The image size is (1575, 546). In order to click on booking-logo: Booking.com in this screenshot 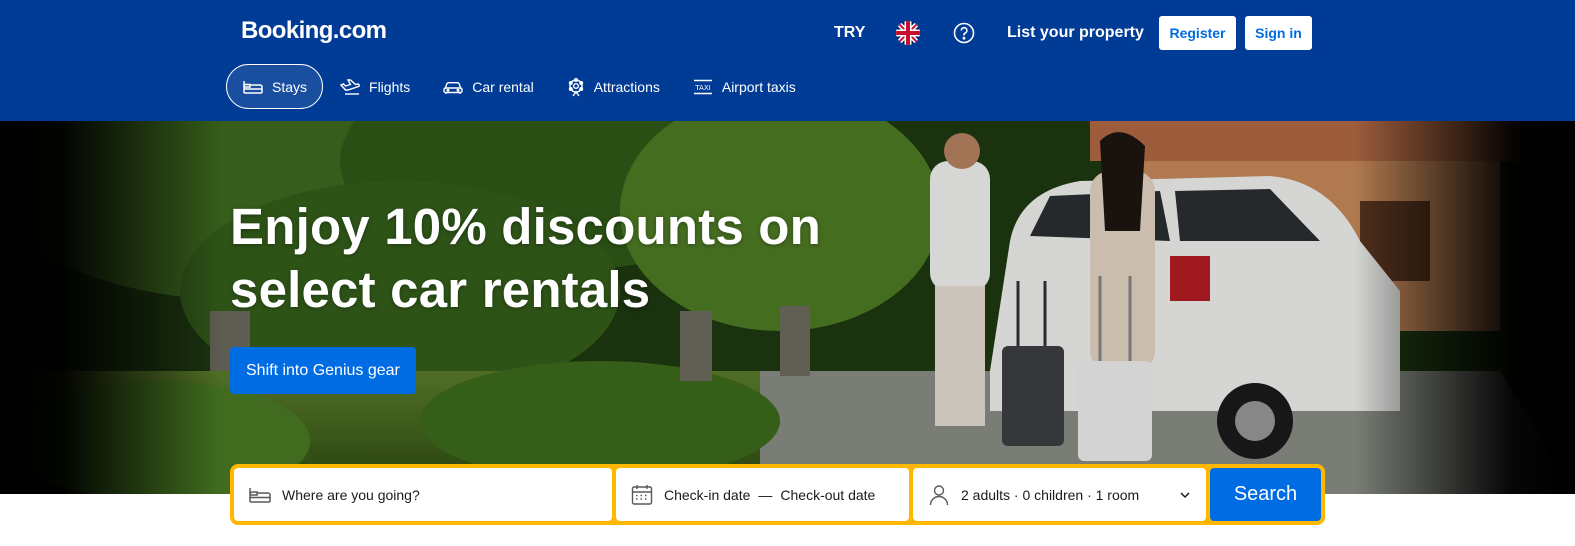, I will do `click(314, 31)`.